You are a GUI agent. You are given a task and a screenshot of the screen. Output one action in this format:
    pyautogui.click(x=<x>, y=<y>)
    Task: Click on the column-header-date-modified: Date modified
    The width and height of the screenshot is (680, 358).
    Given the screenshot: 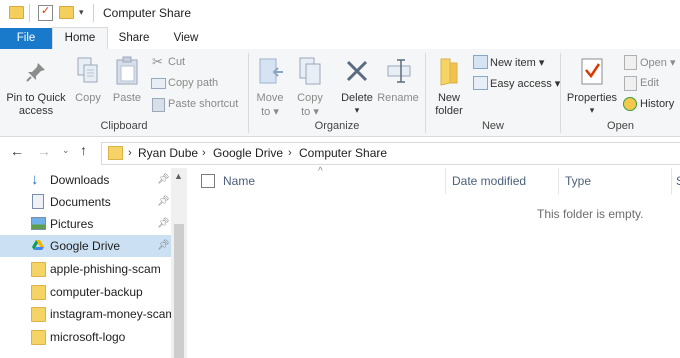 What is the action you would take?
    pyautogui.click(x=489, y=181)
    